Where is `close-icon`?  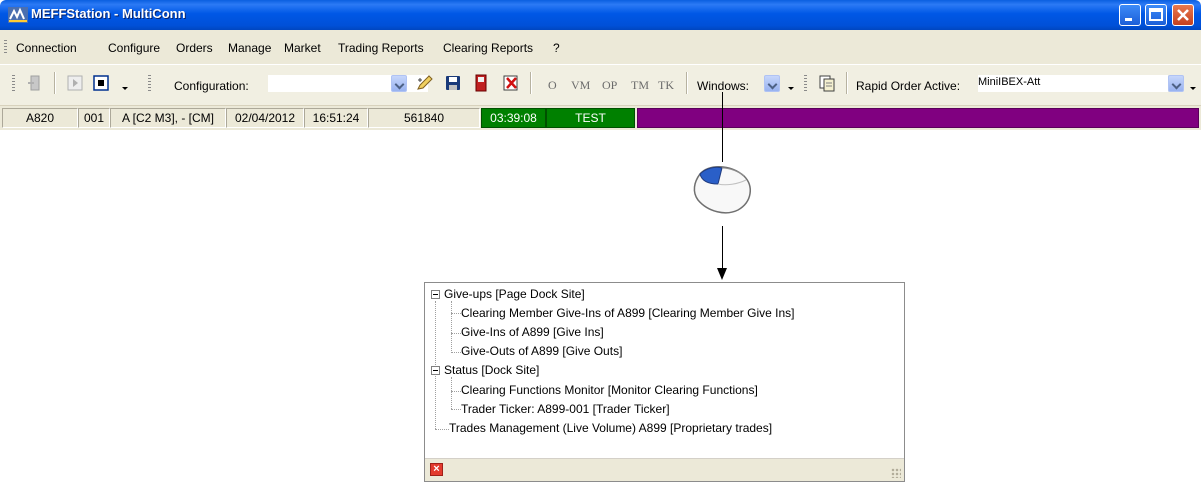 close-icon is located at coordinates (1183, 15).